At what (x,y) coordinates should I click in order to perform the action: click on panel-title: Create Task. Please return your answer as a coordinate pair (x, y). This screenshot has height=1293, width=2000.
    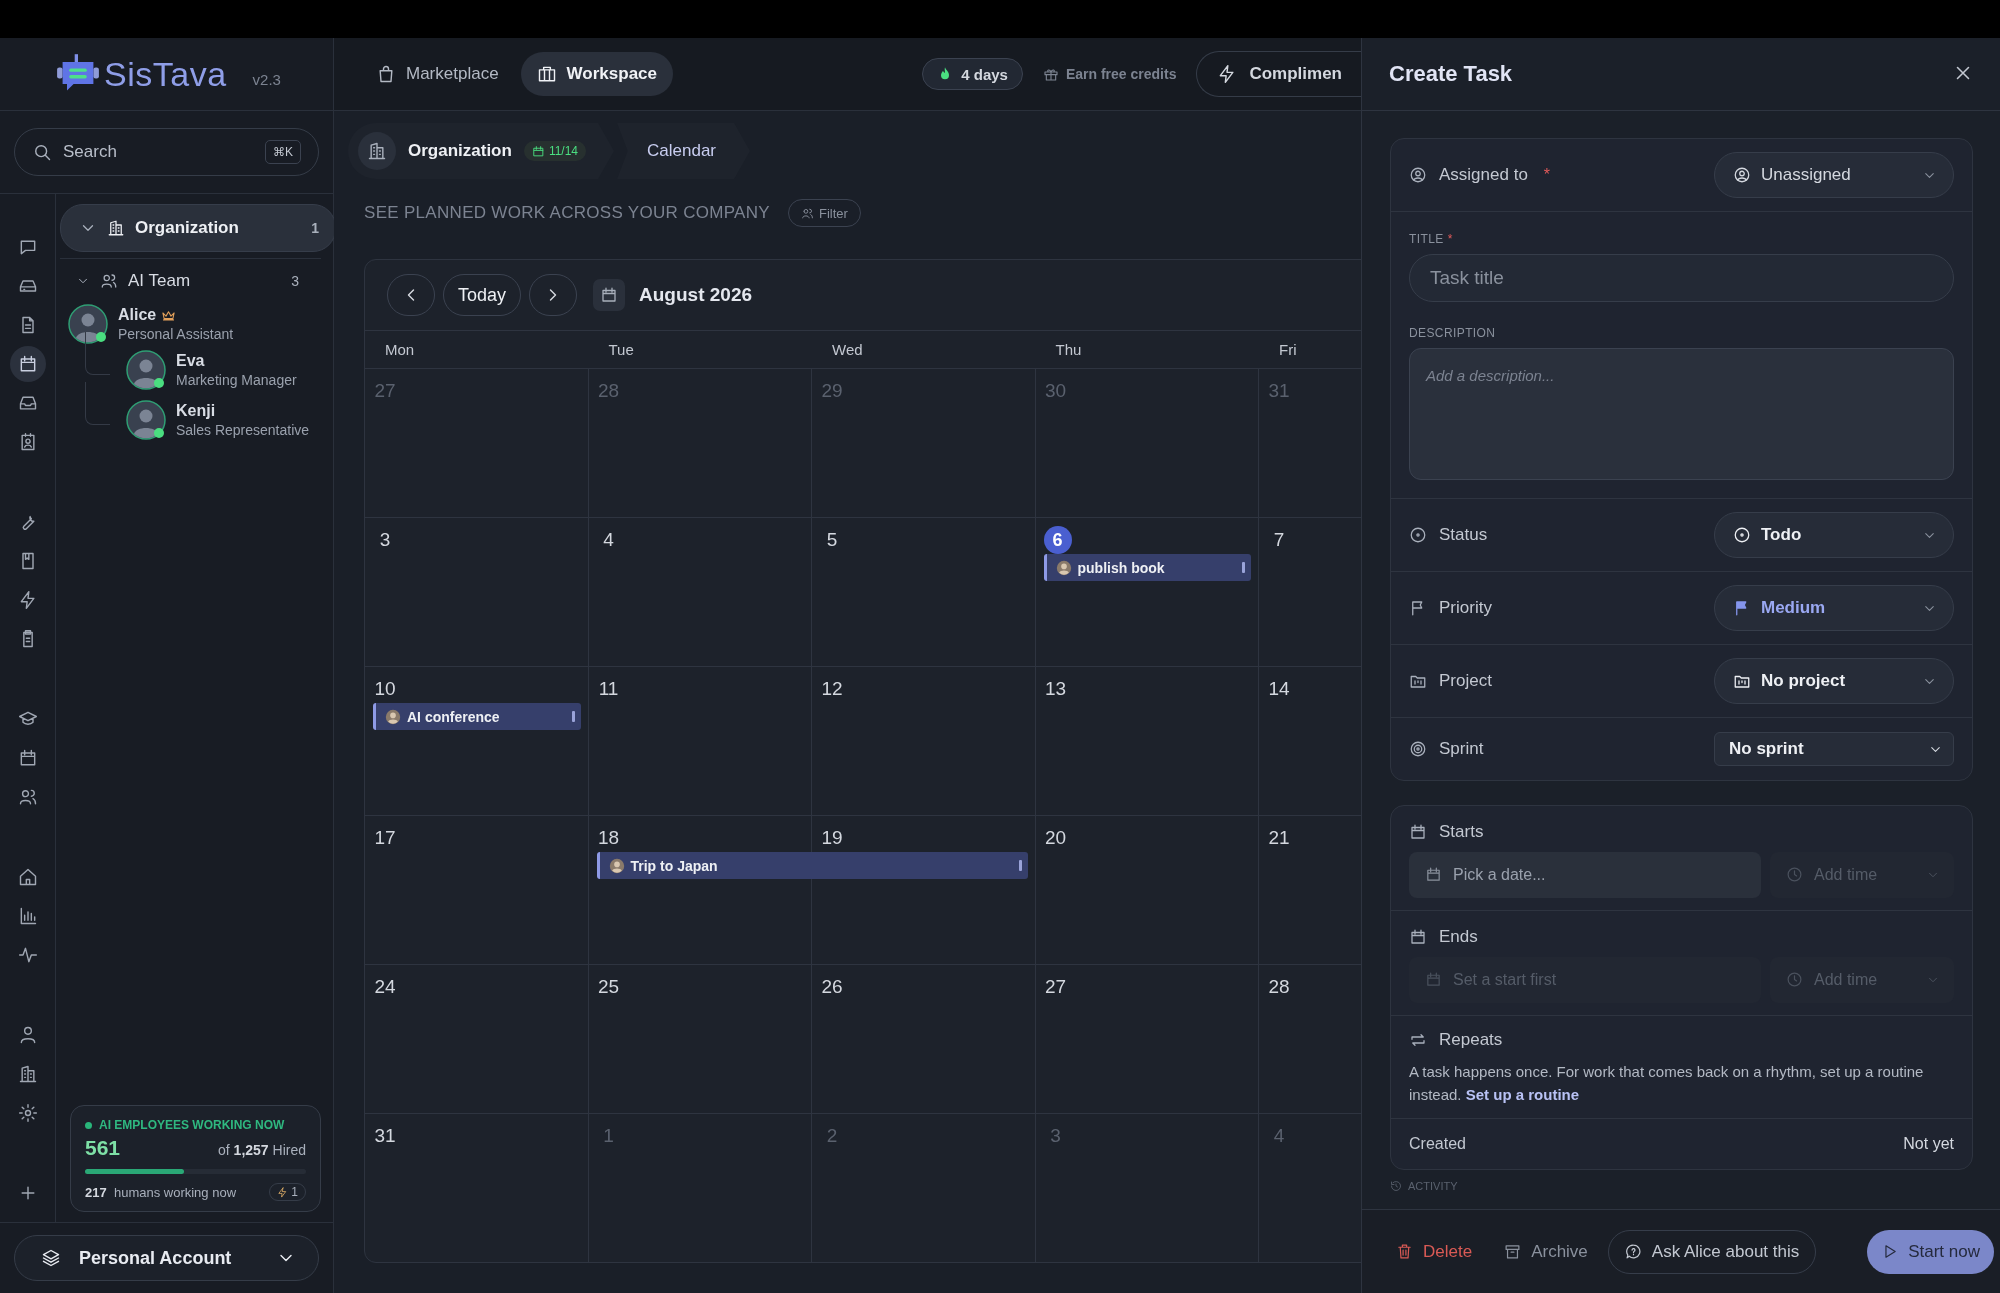
    Looking at the image, I should click on (1451, 74).